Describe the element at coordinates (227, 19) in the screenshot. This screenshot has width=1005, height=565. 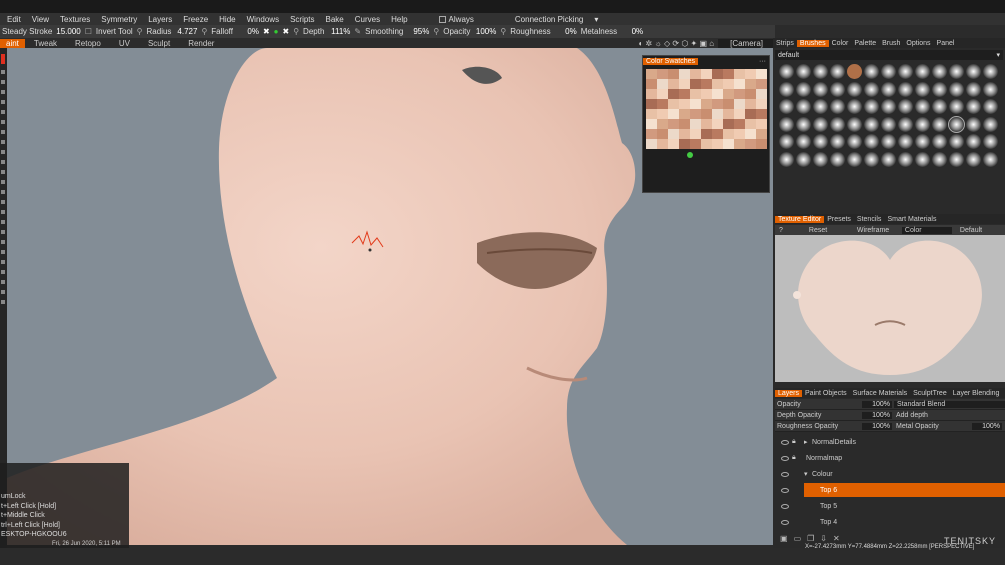
I see `menu-hide: Hide` at that location.